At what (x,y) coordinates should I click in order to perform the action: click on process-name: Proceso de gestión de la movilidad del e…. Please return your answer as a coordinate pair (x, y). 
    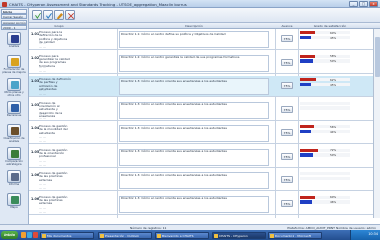
    Looking at the image, I should click on (53, 129).